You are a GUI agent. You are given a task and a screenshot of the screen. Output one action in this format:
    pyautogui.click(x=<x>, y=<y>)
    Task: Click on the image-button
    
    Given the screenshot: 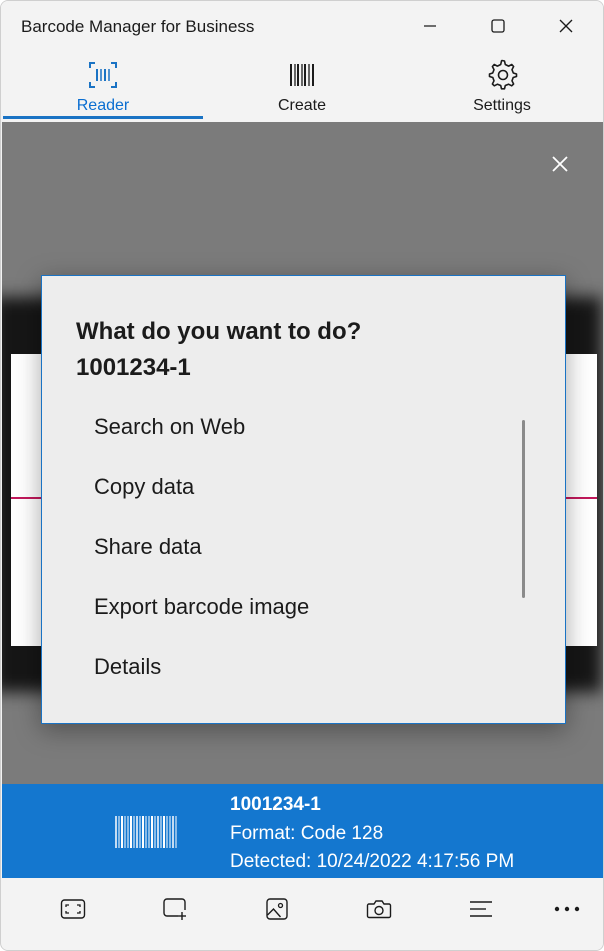 What is the action you would take?
    pyautogui.click(x=277, y=909)
    